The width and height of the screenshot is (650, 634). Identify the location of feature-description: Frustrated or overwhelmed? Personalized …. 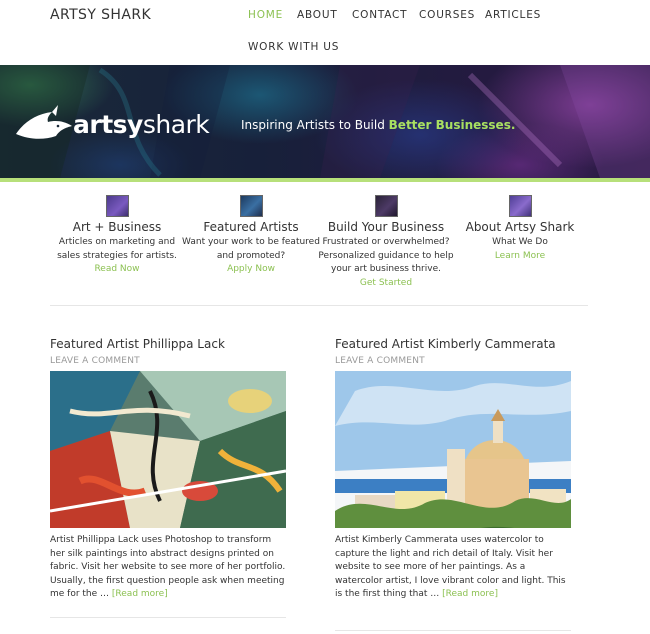
(386, 255).